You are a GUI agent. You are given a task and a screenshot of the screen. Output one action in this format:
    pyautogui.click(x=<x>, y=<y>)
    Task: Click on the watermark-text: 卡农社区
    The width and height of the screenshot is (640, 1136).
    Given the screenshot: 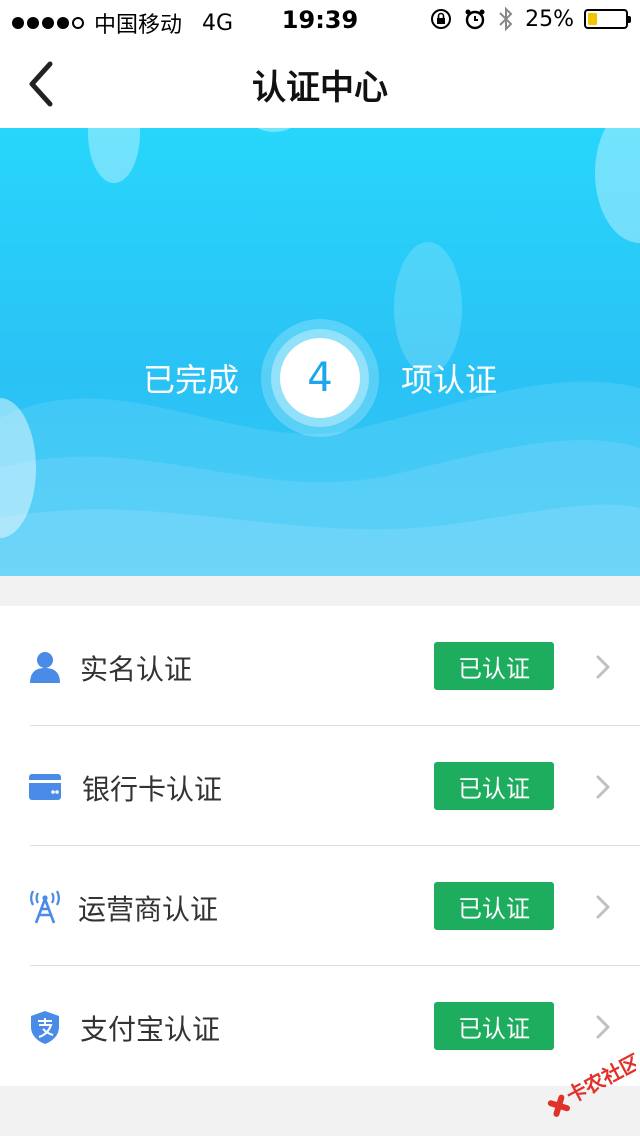 What is the action you would take?
    pyautogui.click(x=599, y=1078)
    